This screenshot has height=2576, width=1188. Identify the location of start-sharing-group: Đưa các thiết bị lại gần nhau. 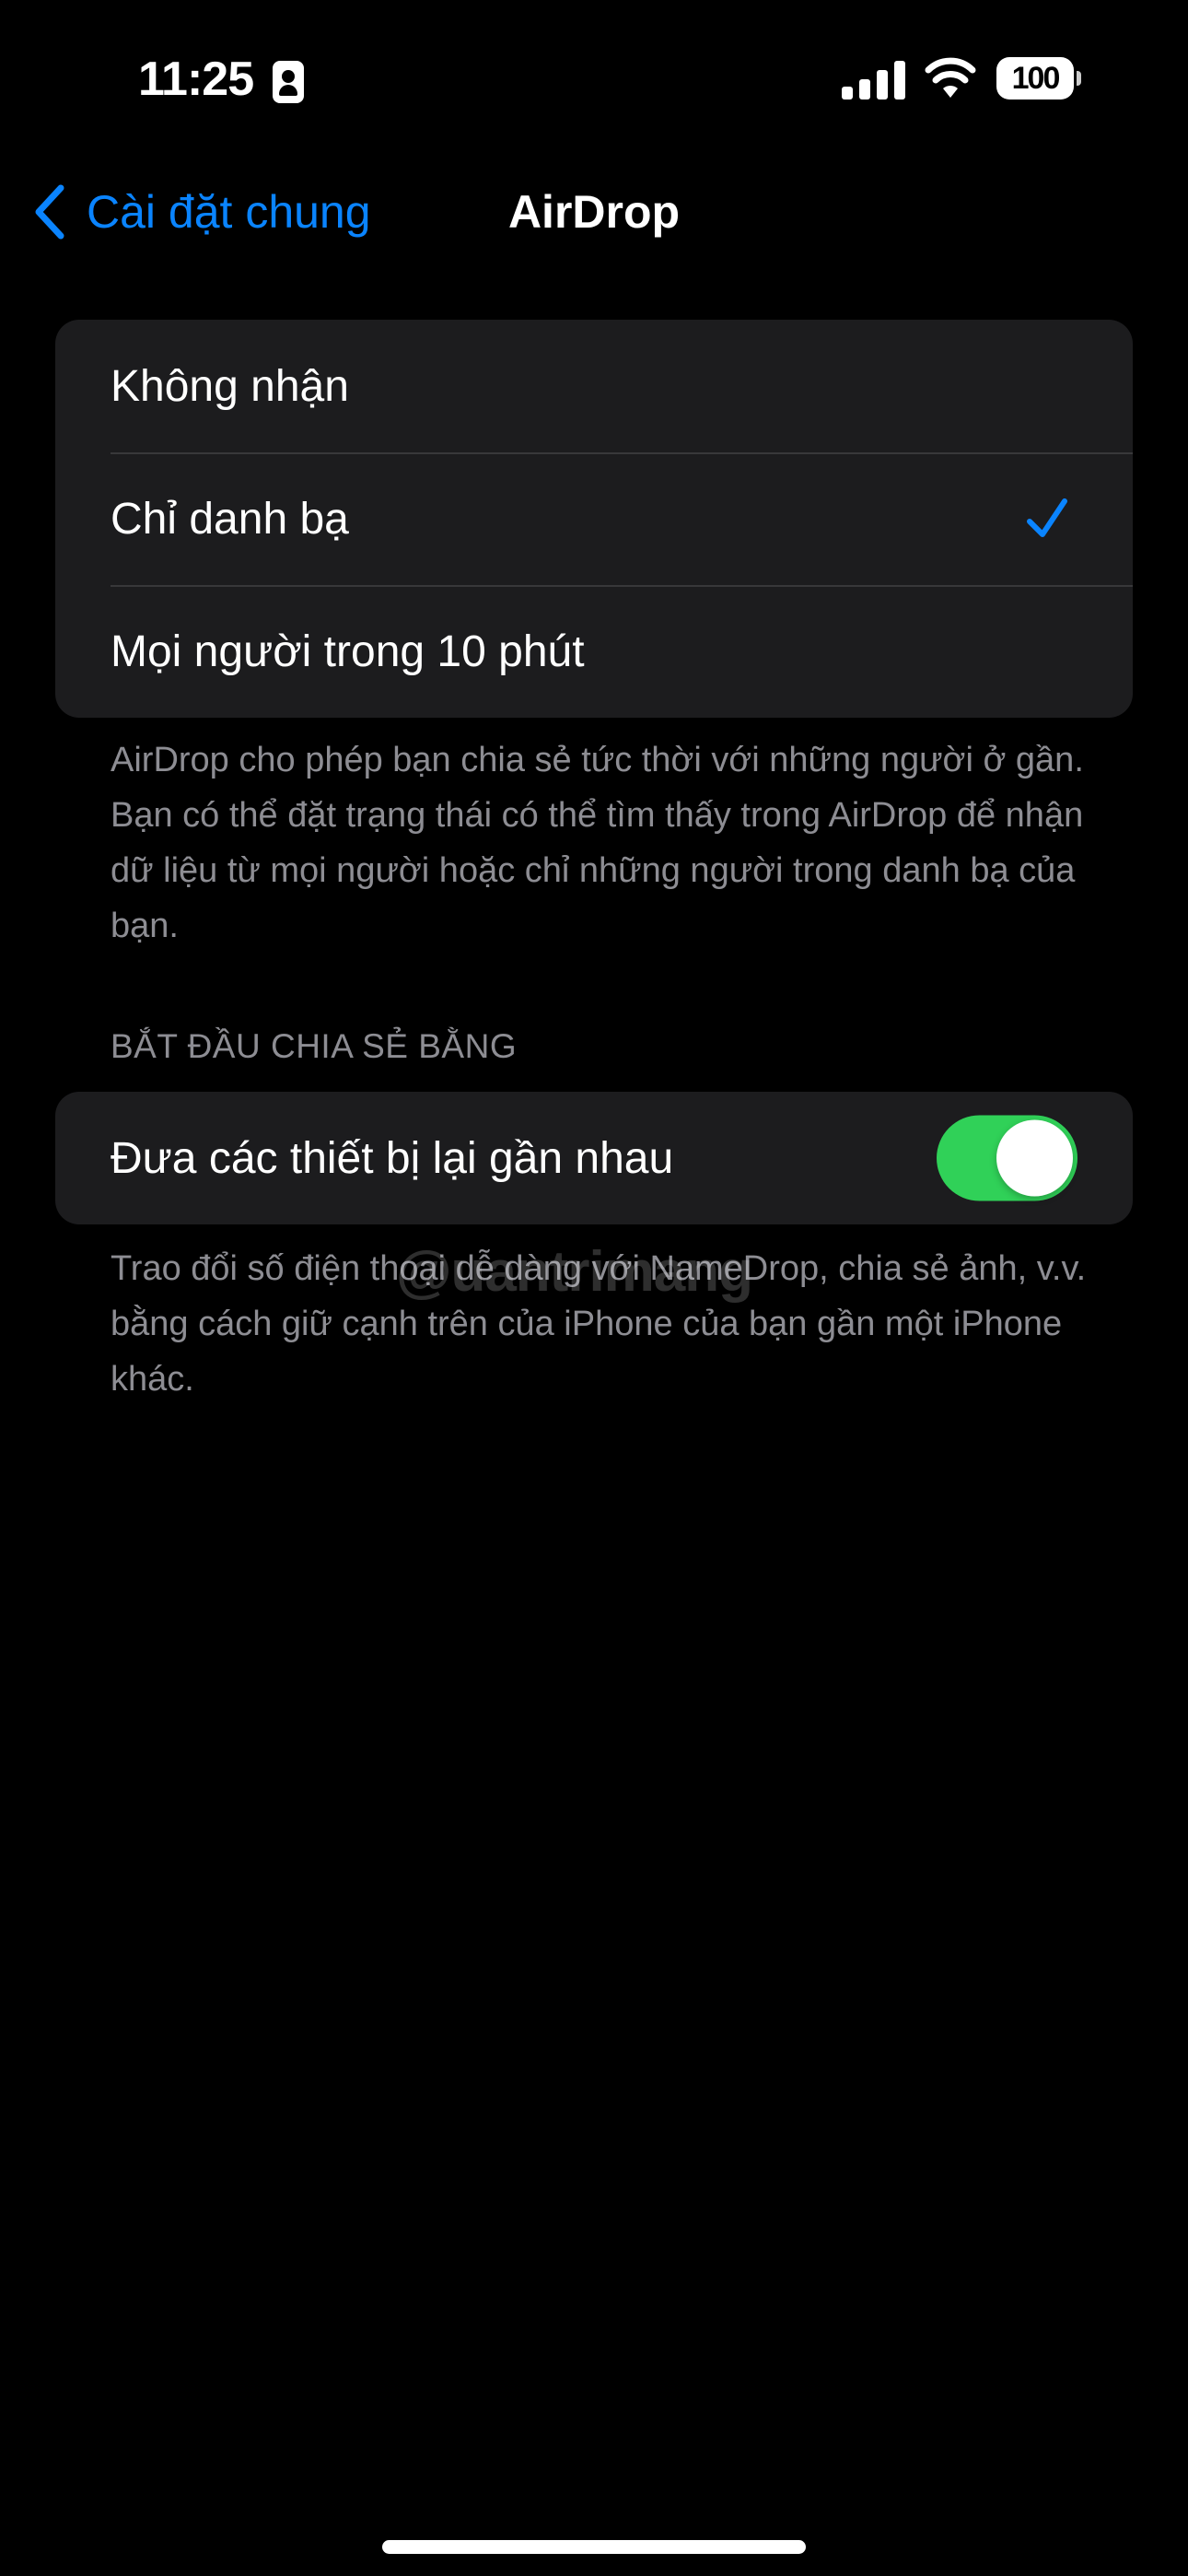
(594, 1158).